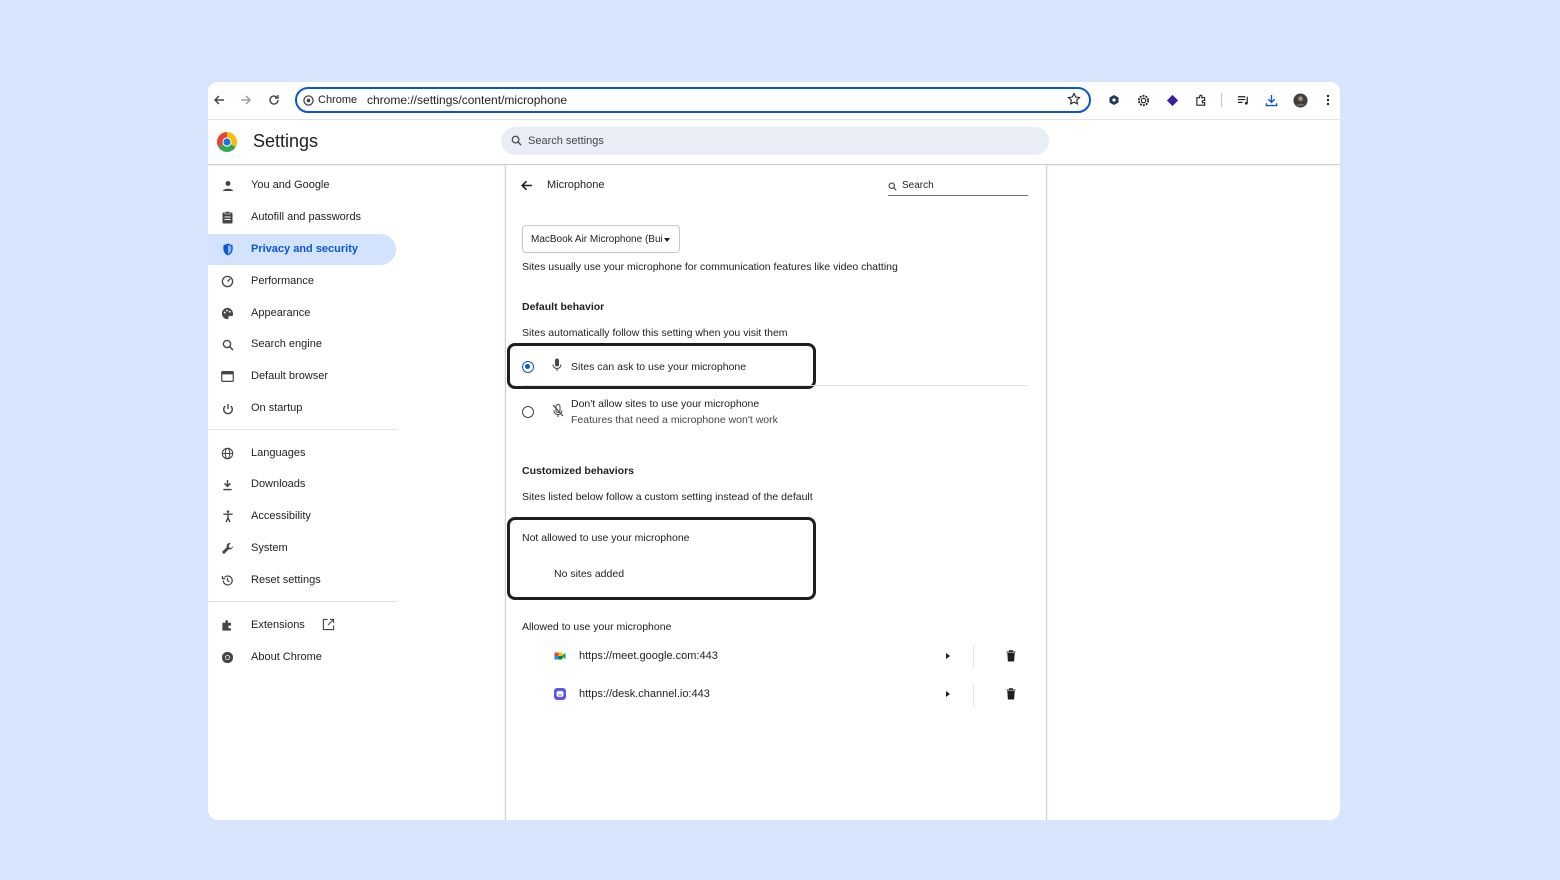 The image size is (1560, 880). I want to click on power-icon, so click(227, 408).